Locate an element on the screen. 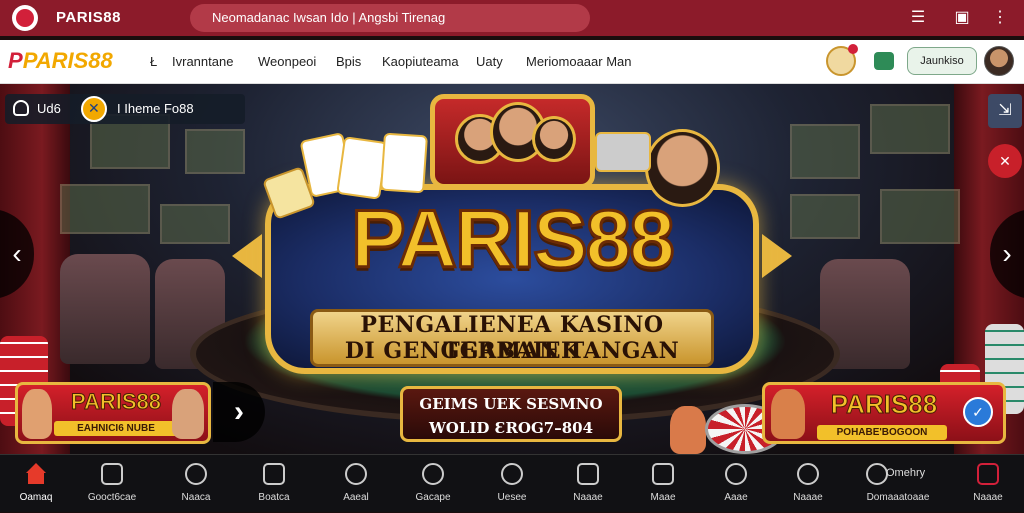  grid-icon is located at coordinates (274, 474).